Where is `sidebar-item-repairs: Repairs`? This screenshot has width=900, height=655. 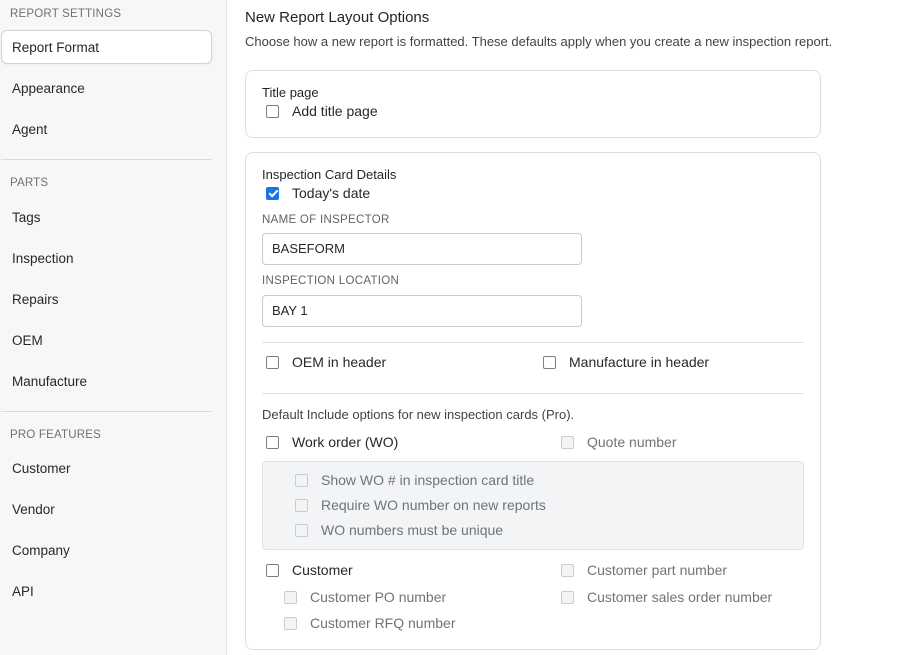 sidebar-item-repairs: Repairs is located at coordinates (106, 299).